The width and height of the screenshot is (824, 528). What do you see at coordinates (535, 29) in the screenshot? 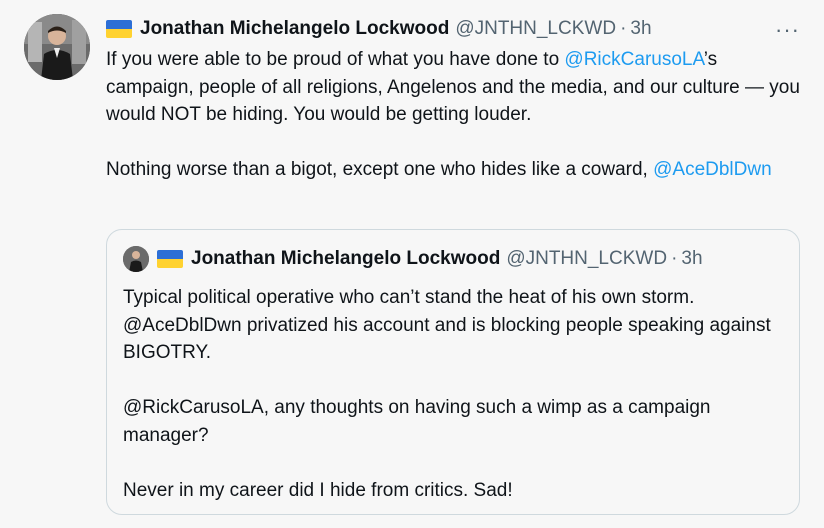
I see `author-handle: @JNTHN_LCKWD` at bounding box center [535, 29].